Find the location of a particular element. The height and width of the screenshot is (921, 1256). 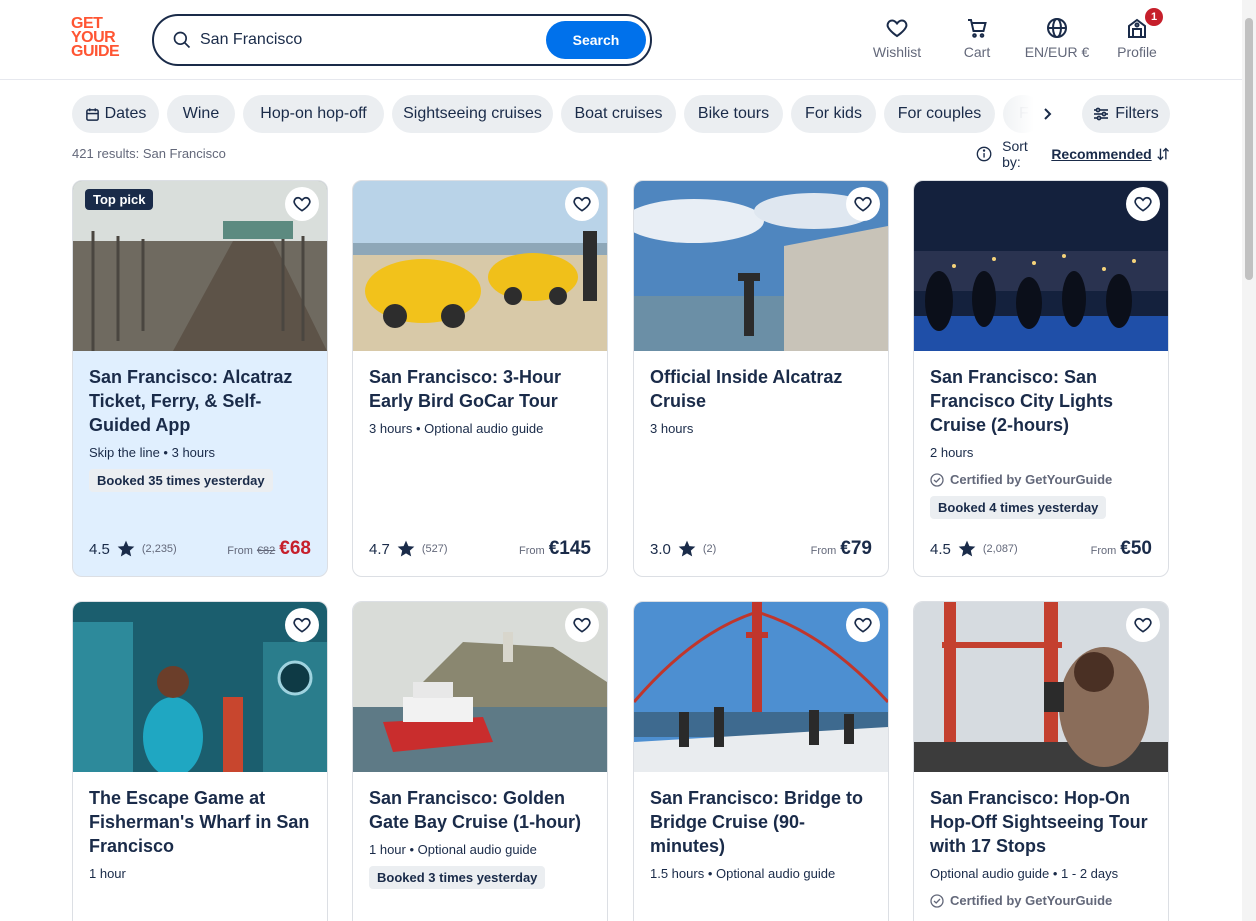

review-count: (2,087) is located at coordinates (1000, 549).